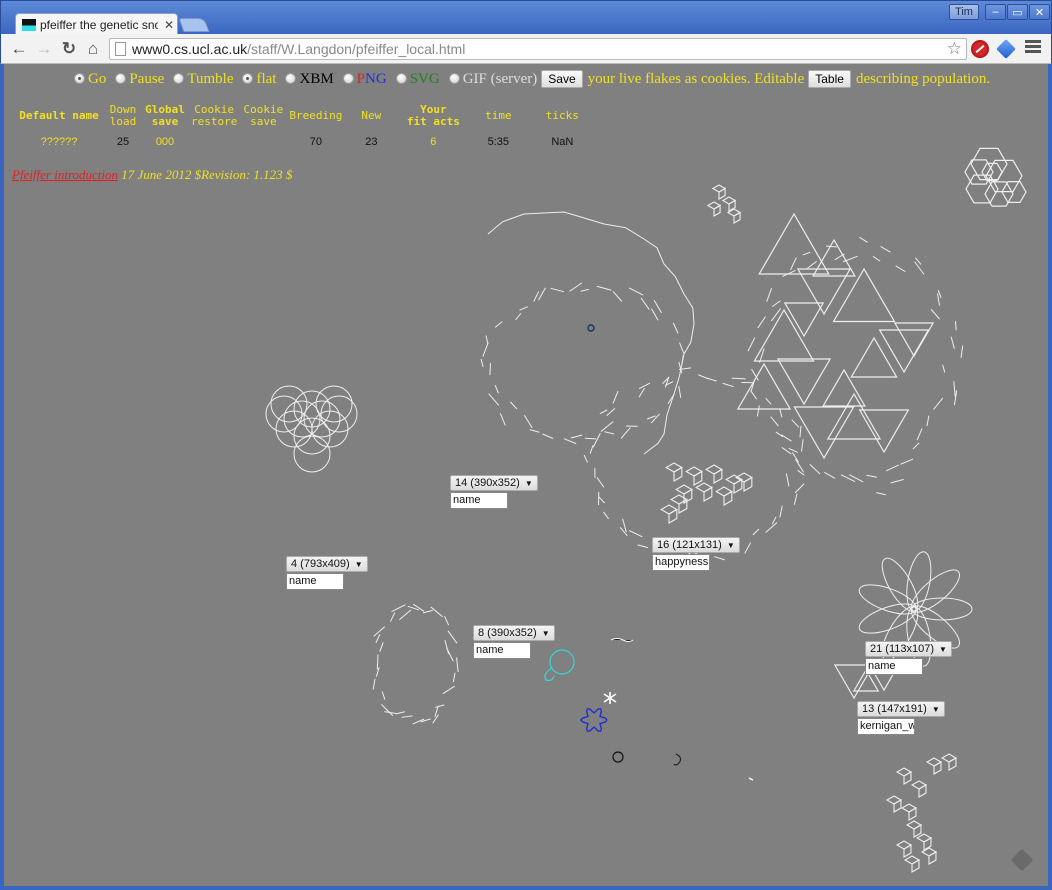  What do you see at coordinates (65, 174) in the screenshot?
I see `pfeiffer-introduction-link: Pfeiffer introduction` at bounding box center [65, 174].